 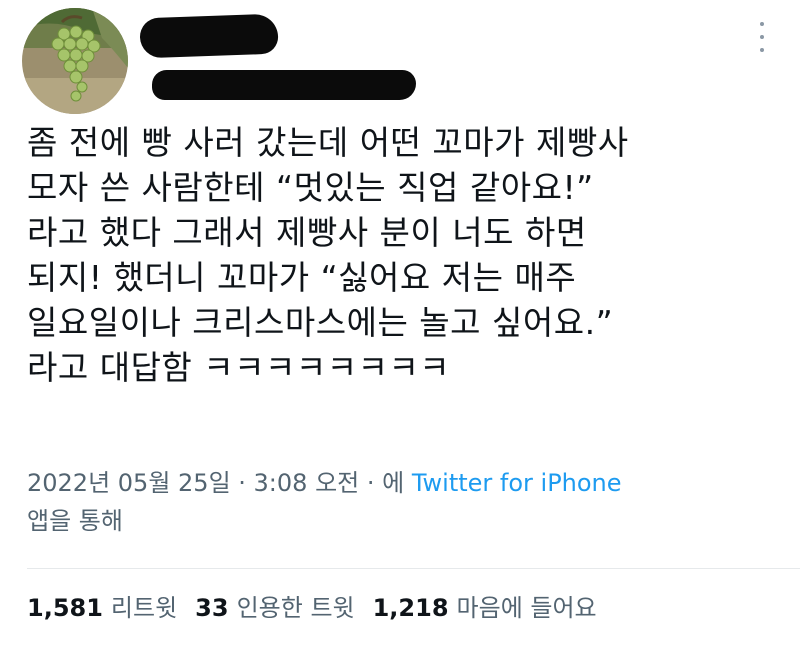 What do you see at coordinates (307, 232) in the screenshot?
I see `tweet-line: 라고 했다 그래서 제빵사 분이 너도 하면` at bounding box center [307, 232].